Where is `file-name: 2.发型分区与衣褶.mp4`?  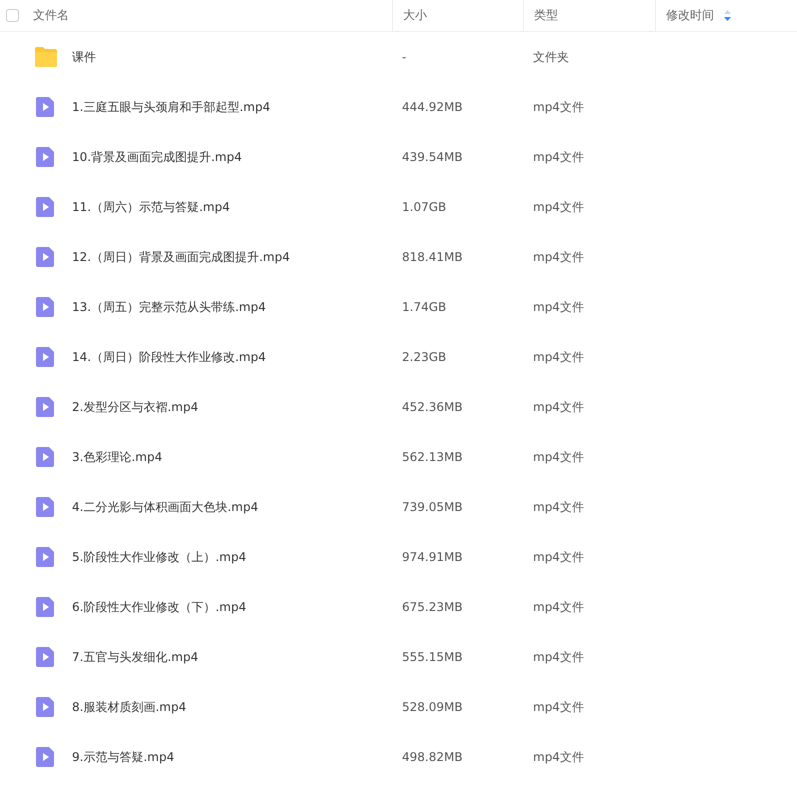
file-name: 2.发型分区与衣褶.mp4 is located at coordinates (135, 407).